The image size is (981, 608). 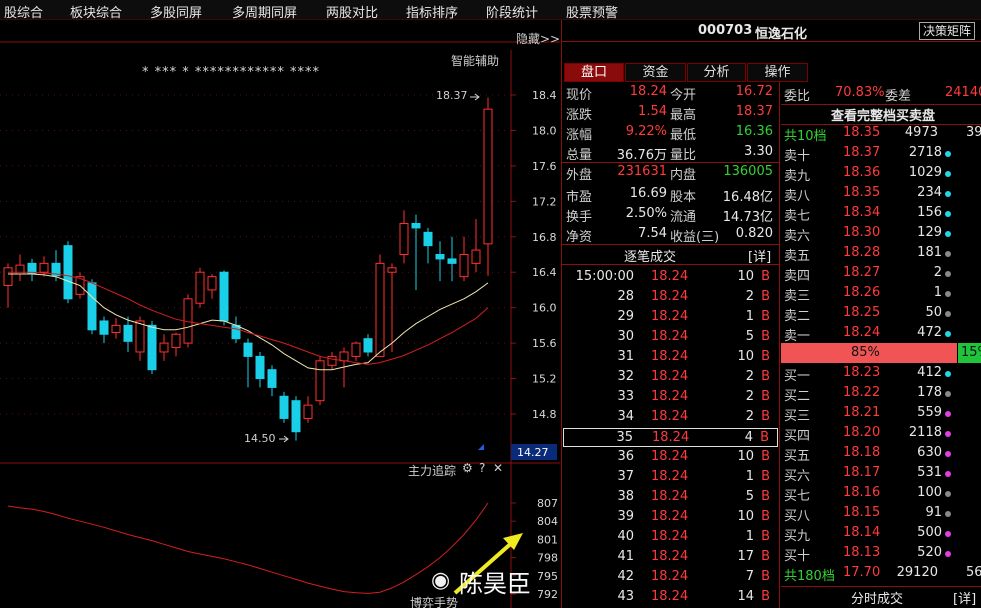 What do you see at coordinates (779, 345) in the screenshot?
I see `column-divider` at bounding box center [779, 345].